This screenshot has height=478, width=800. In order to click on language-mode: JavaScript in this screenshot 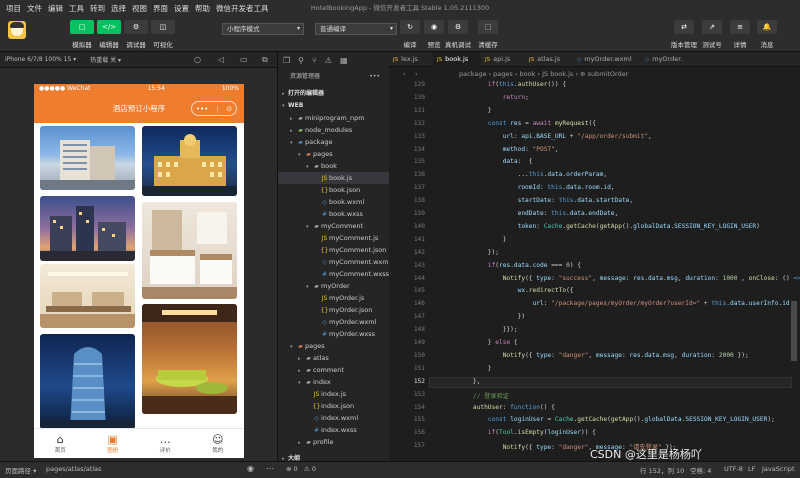, I will do `click(778, 469)`.